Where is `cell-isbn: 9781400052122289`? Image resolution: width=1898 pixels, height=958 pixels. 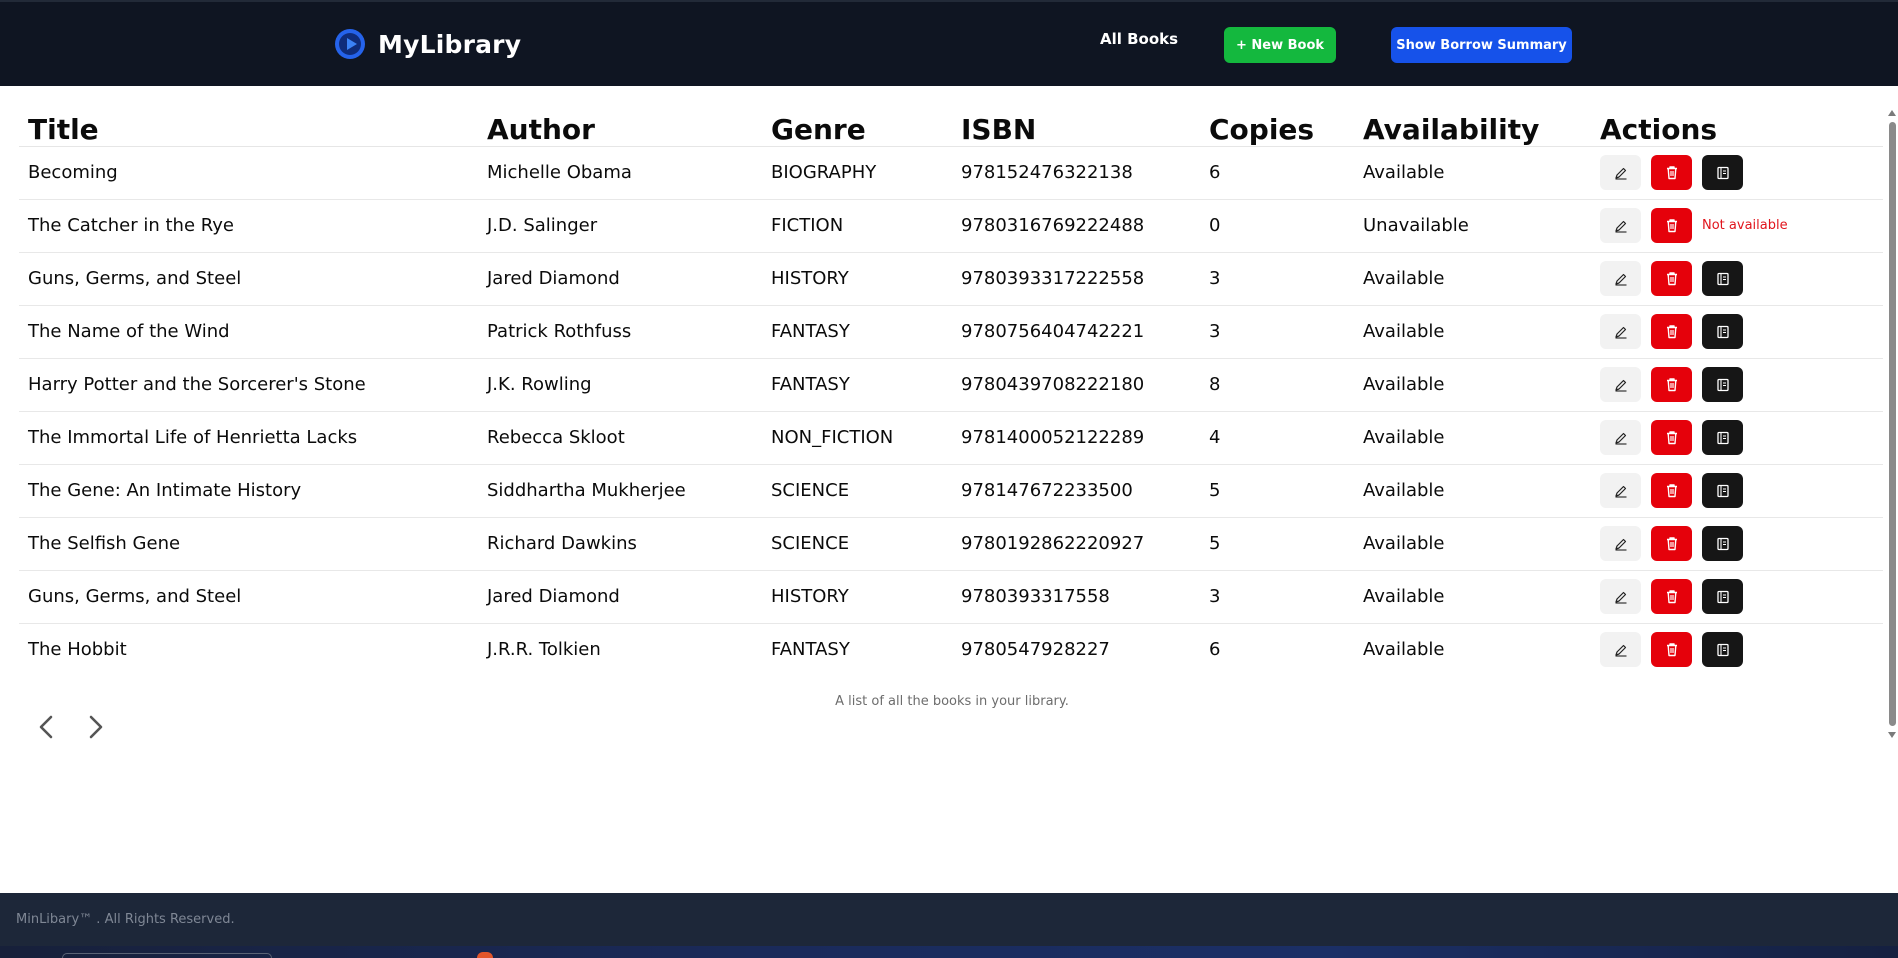 cell-isbn: 9781400052122289 is located at coordinates (1076, 438).